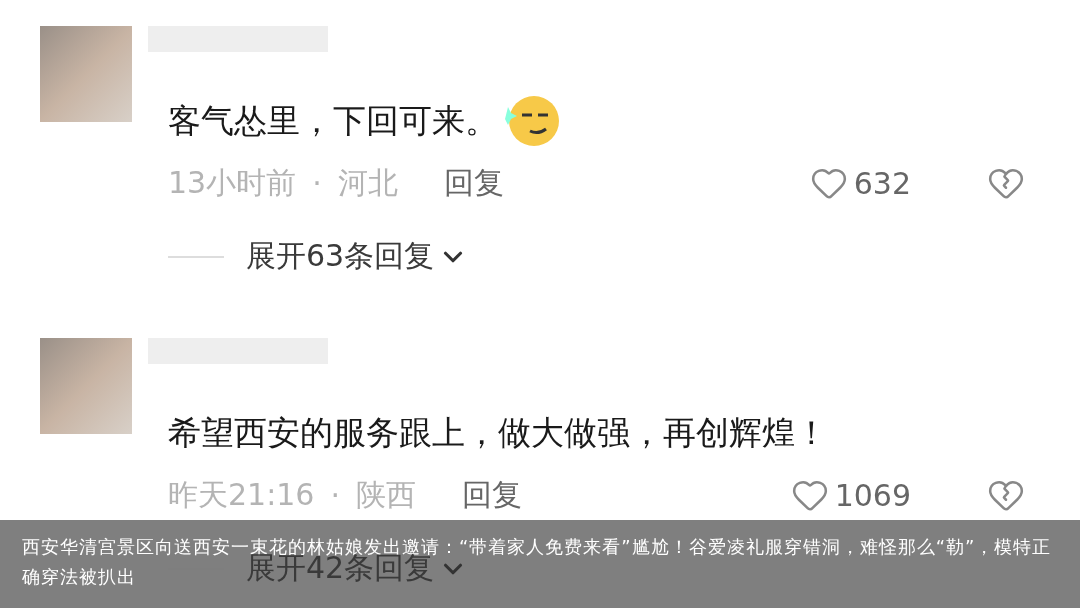 This screenshot has width=1080, height=608. I want to click on comment-text: 希望西安的服务跟上，做大做强，再创辉煌！, so click(498, 432).